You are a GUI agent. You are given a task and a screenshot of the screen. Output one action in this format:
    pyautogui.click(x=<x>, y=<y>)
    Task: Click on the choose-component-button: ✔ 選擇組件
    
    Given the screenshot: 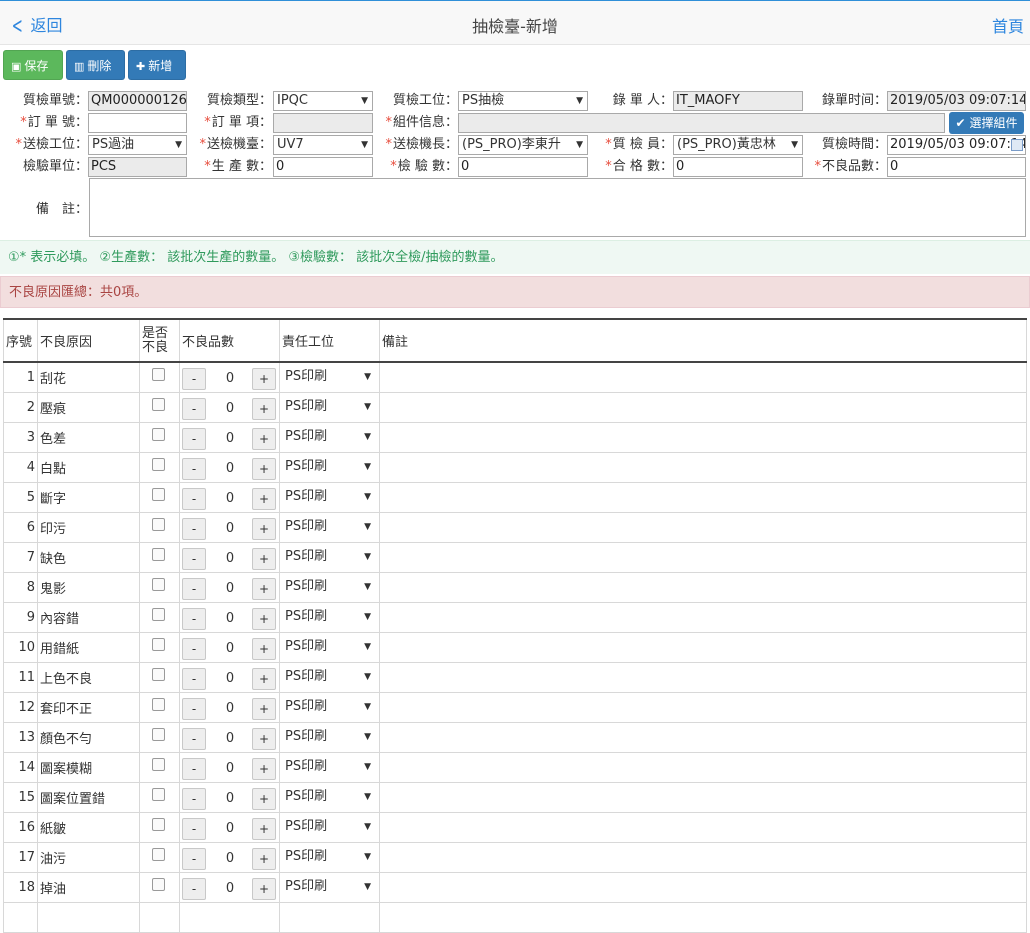 What is the action you would take?
    pyautogui.click(x=986, y=123)
    